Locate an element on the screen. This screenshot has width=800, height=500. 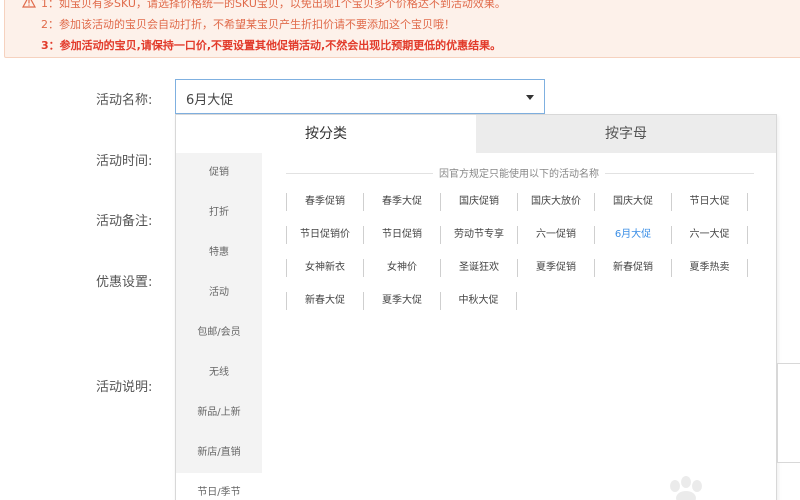
activity-name-option: 春季大促 is located at coordinates (401, 202).